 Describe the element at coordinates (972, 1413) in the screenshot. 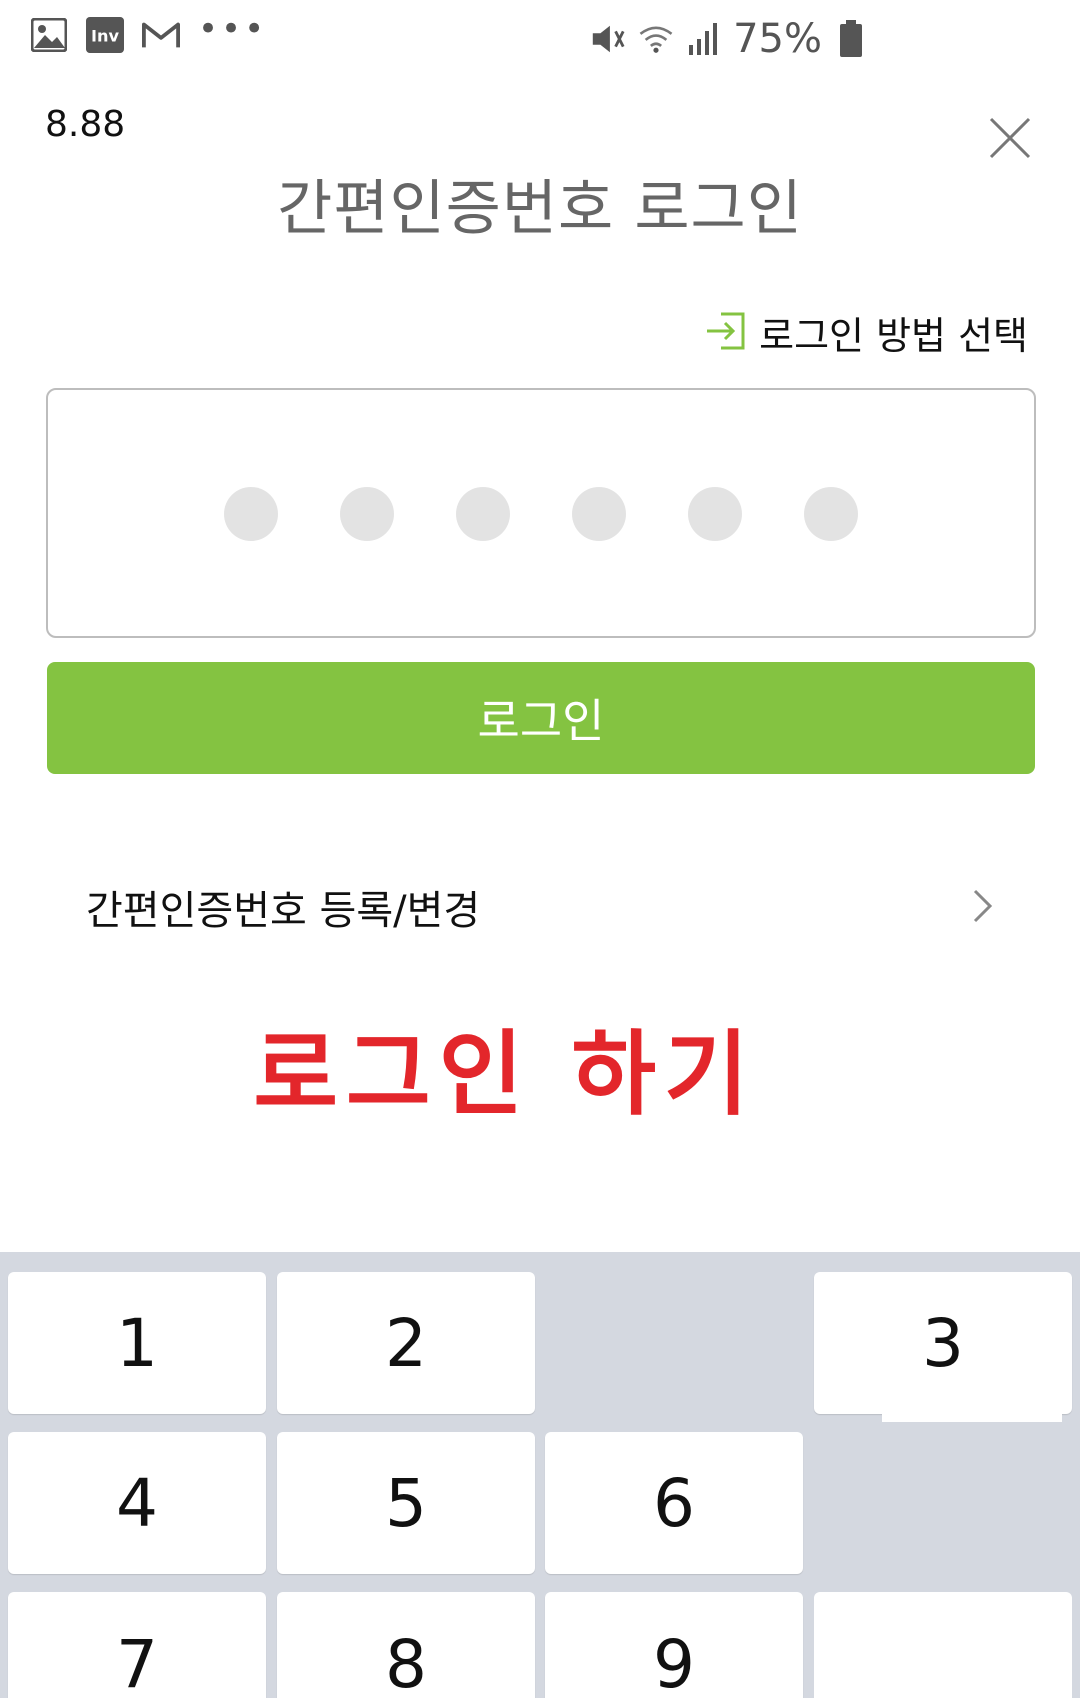

I see `key-mask` at that location.